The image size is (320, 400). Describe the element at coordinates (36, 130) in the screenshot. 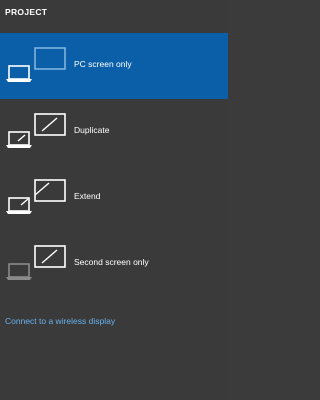

I see `duplicate-icon` at that location.